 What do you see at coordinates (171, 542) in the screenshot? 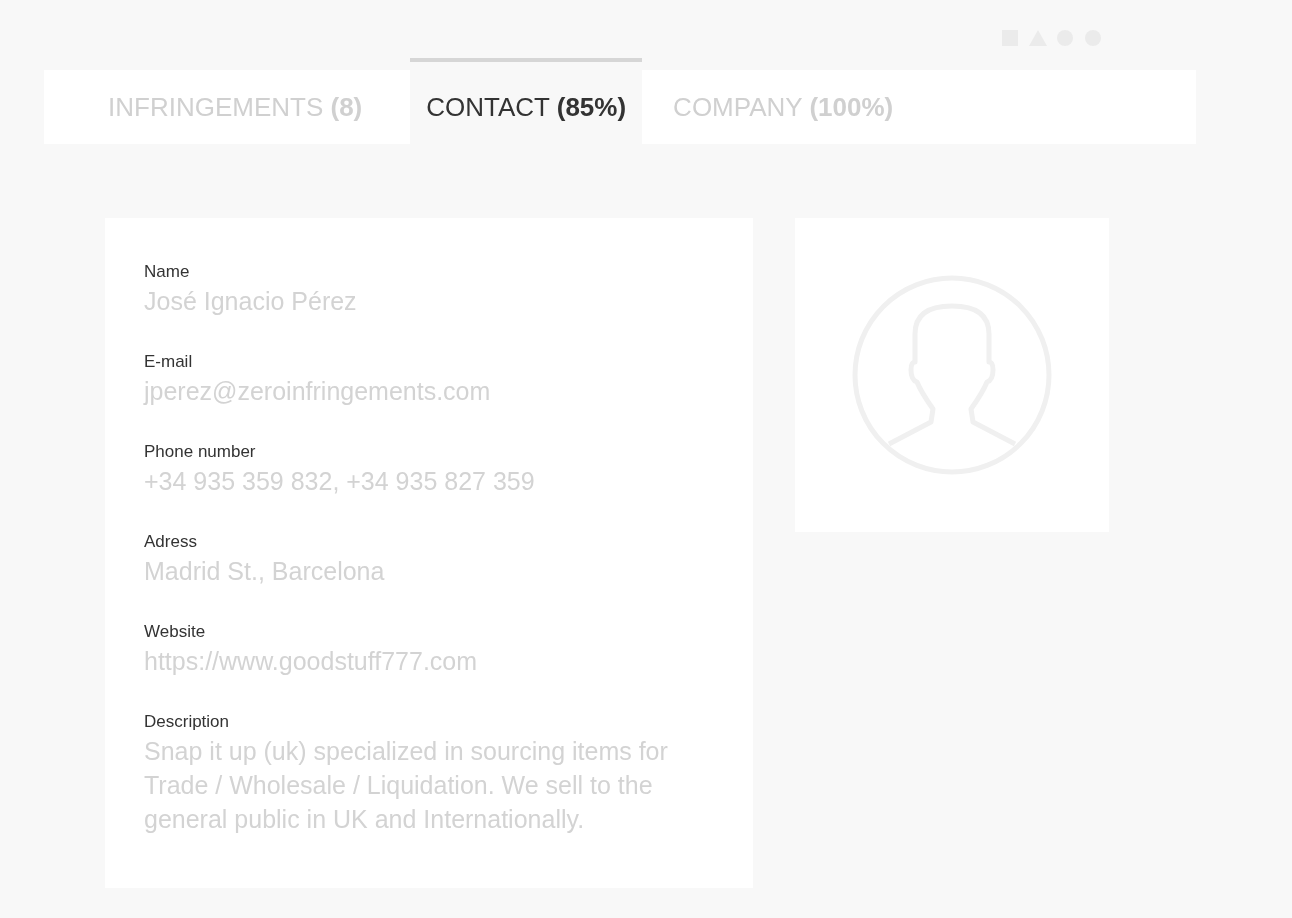
I see `field-label: Adress` at bounding box center [171, 542].